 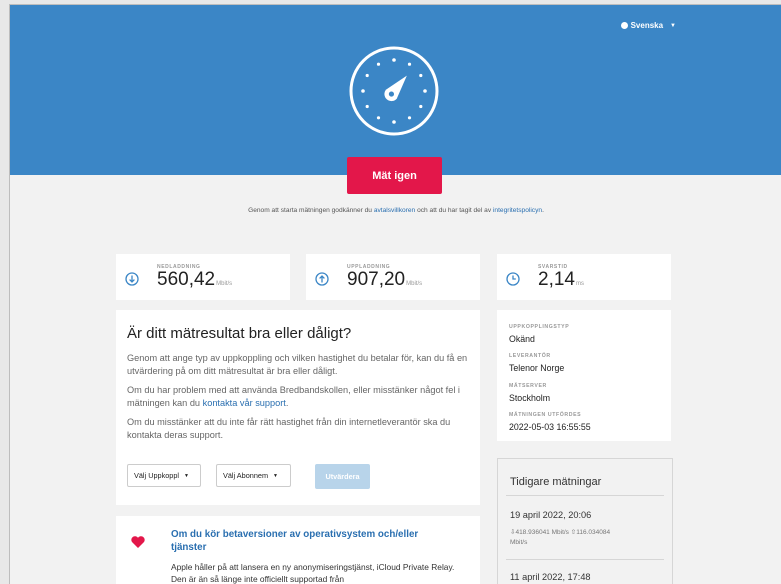 What do you see at coordinates (287, 402) in the screenshot?
I see `support-text-suffix: .` at bounding box center [287, 402].